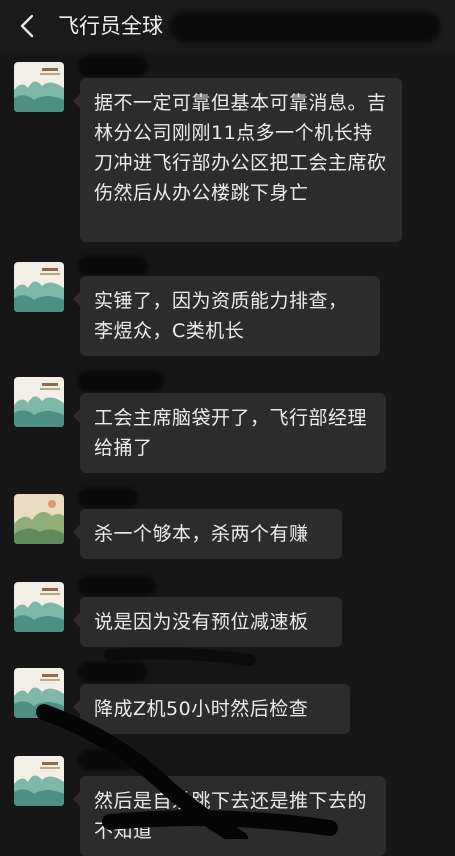 The image size is (455, 856). Describe the element at coordinates (305, 27) in the screenshot. I see `title-redaction` at that location.